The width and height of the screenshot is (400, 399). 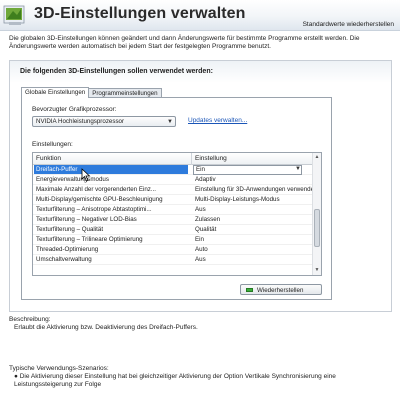 I want to click on row-setting: Multi-Display-Leistungs-Modus, so click(x=237, y=199).